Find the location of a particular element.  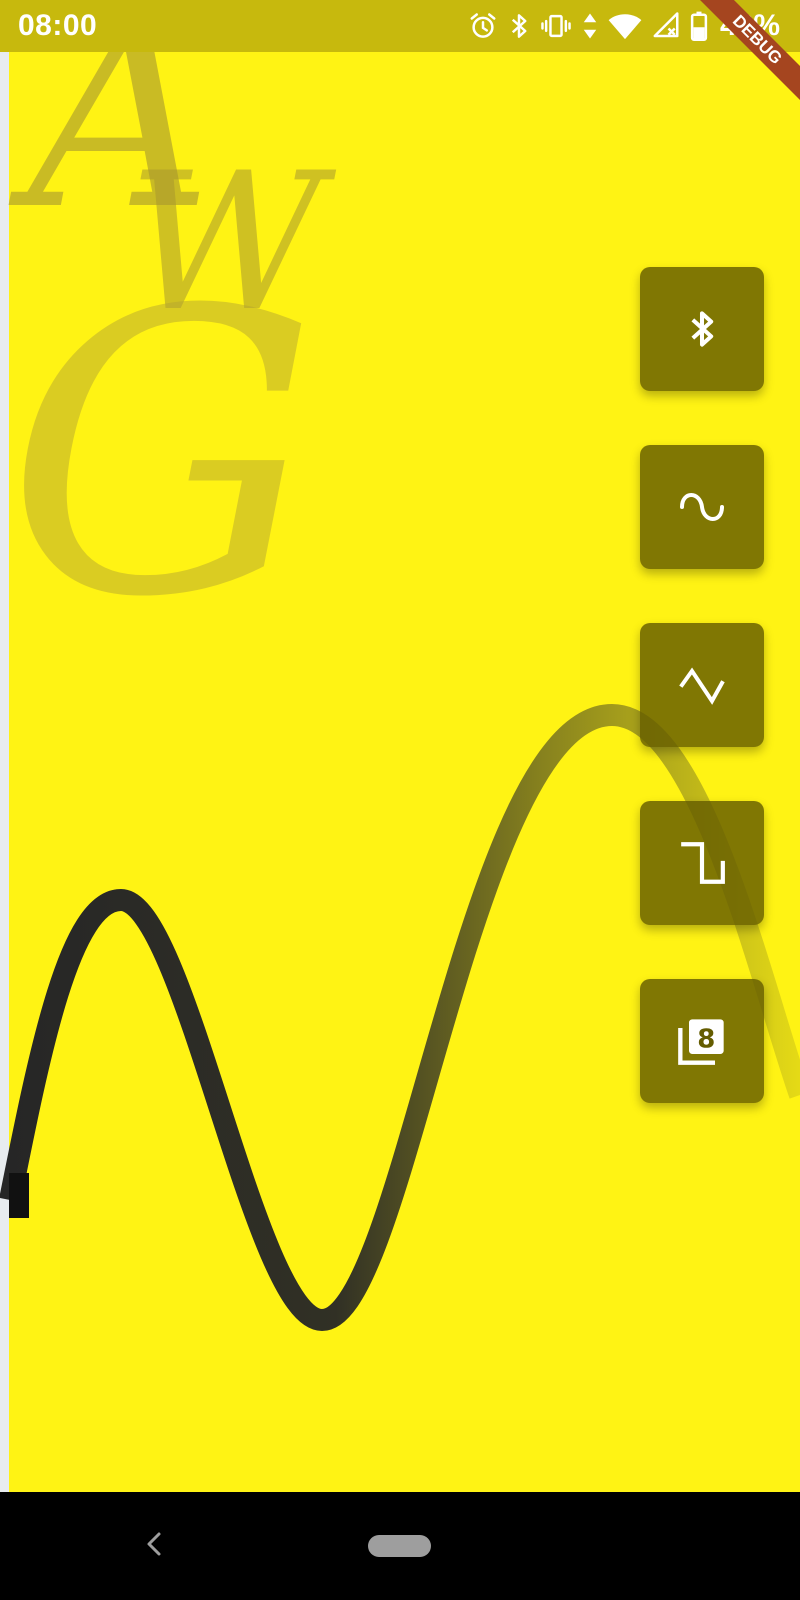

no-signal-icon is located at coordinates (666, 26).